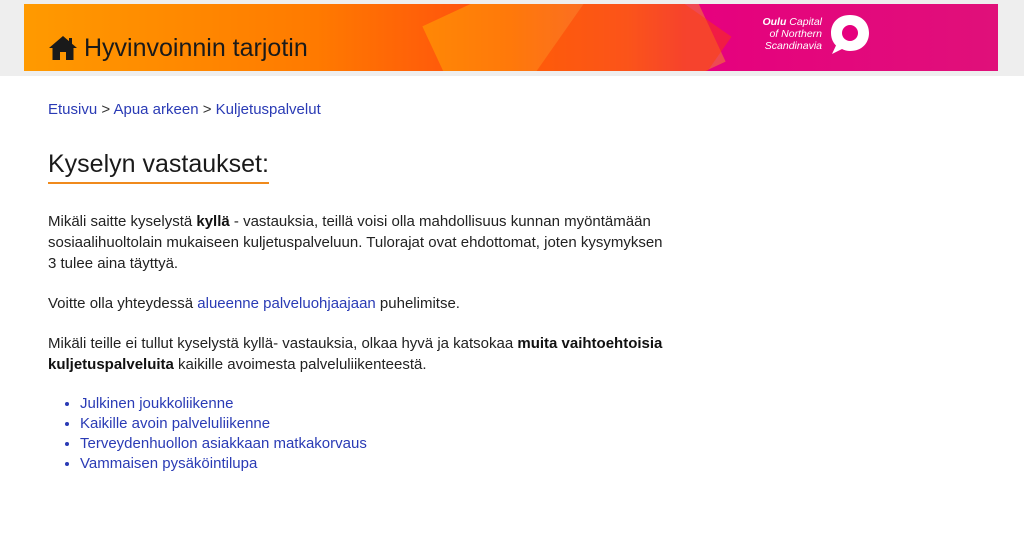 Image resolution: width=1024 pixels, height=537 pixels. I want to click on paragraph-text: puhelimitse., so click(417, 303).